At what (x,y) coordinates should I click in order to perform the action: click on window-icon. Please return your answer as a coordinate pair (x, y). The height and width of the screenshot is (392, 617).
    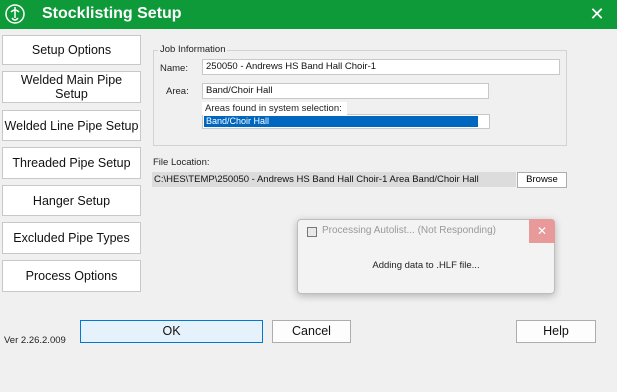
    Looking at the image, I should click on (312, 232).